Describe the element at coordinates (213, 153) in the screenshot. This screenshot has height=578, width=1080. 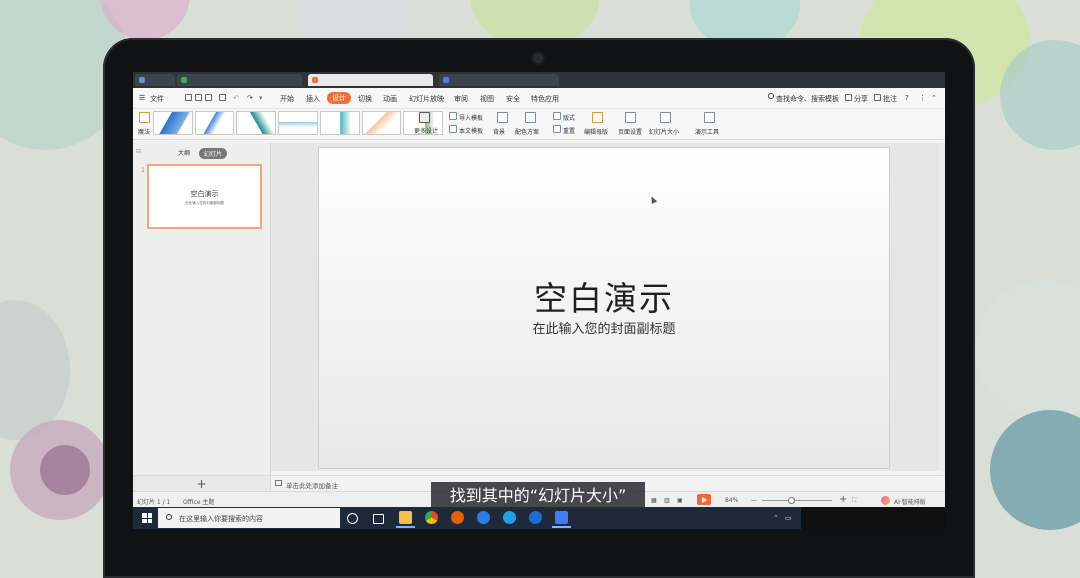
I see `tab-slides: 幻灯片` at that location.